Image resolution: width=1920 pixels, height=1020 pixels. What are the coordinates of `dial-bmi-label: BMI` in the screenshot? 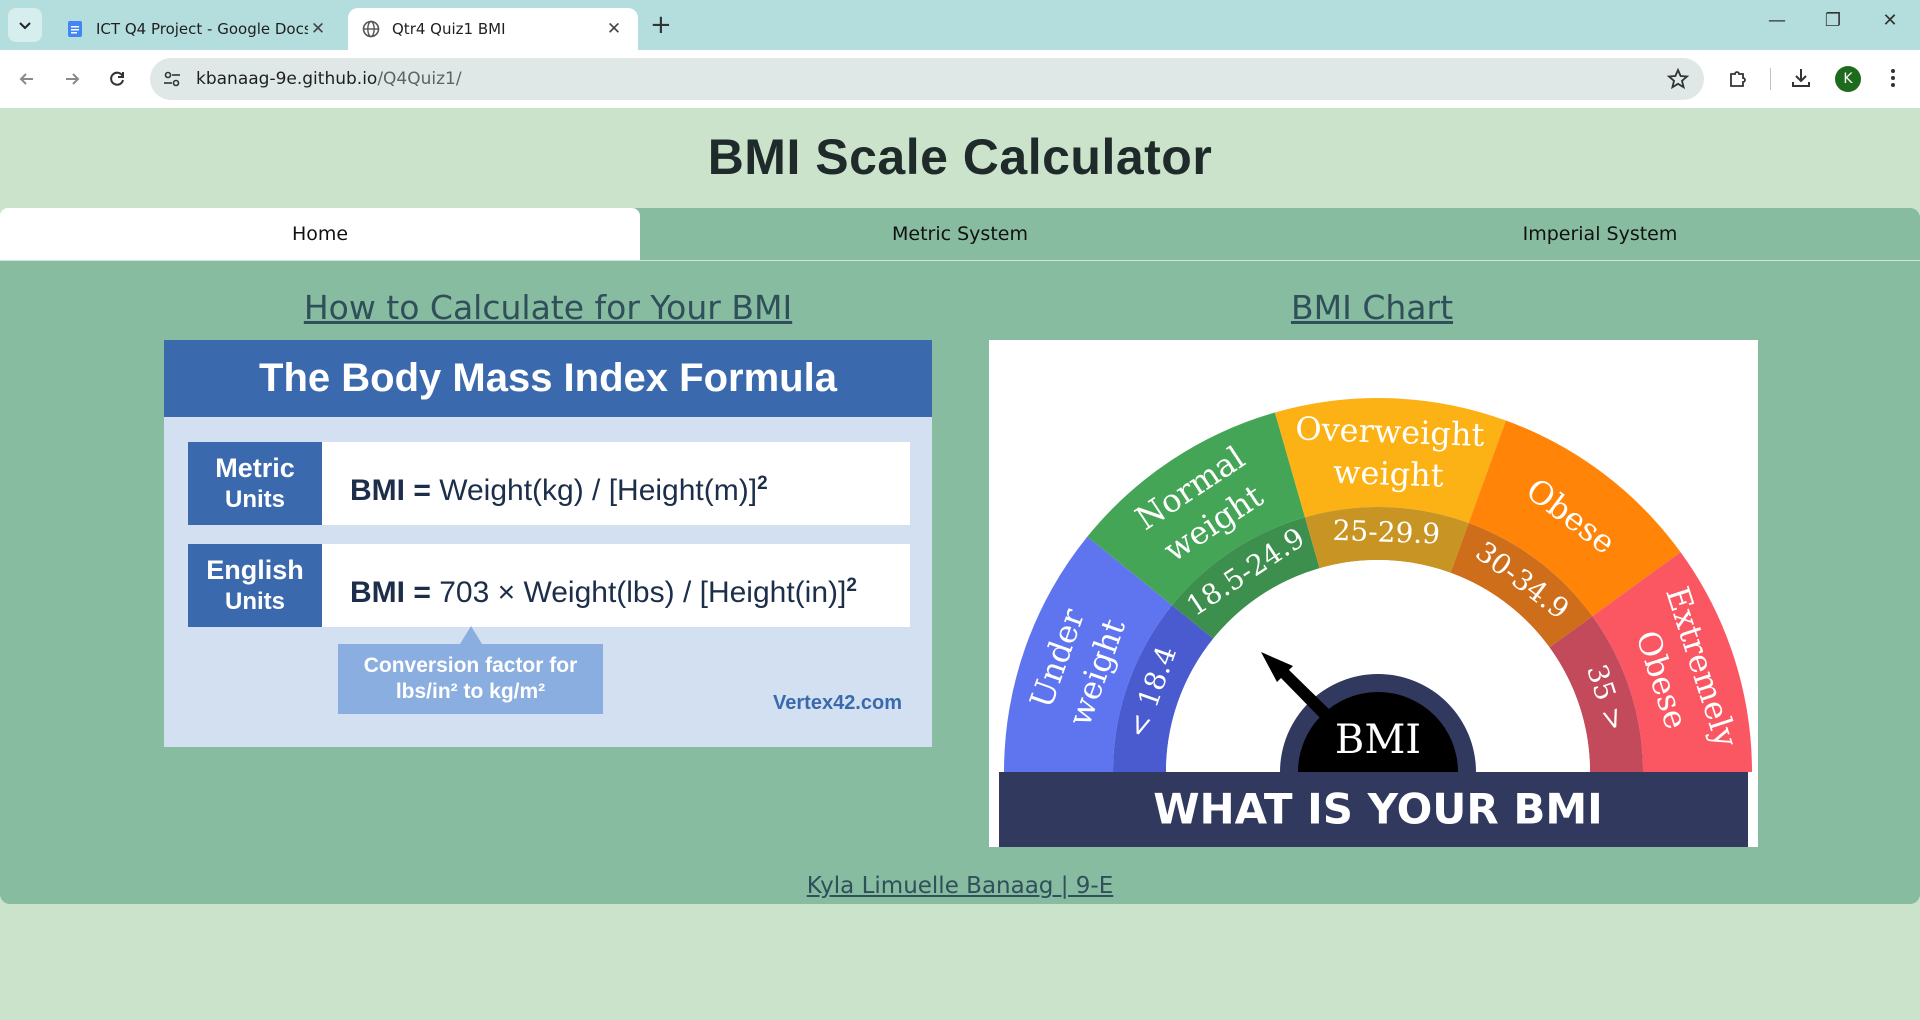 It's located at (1378, 740).